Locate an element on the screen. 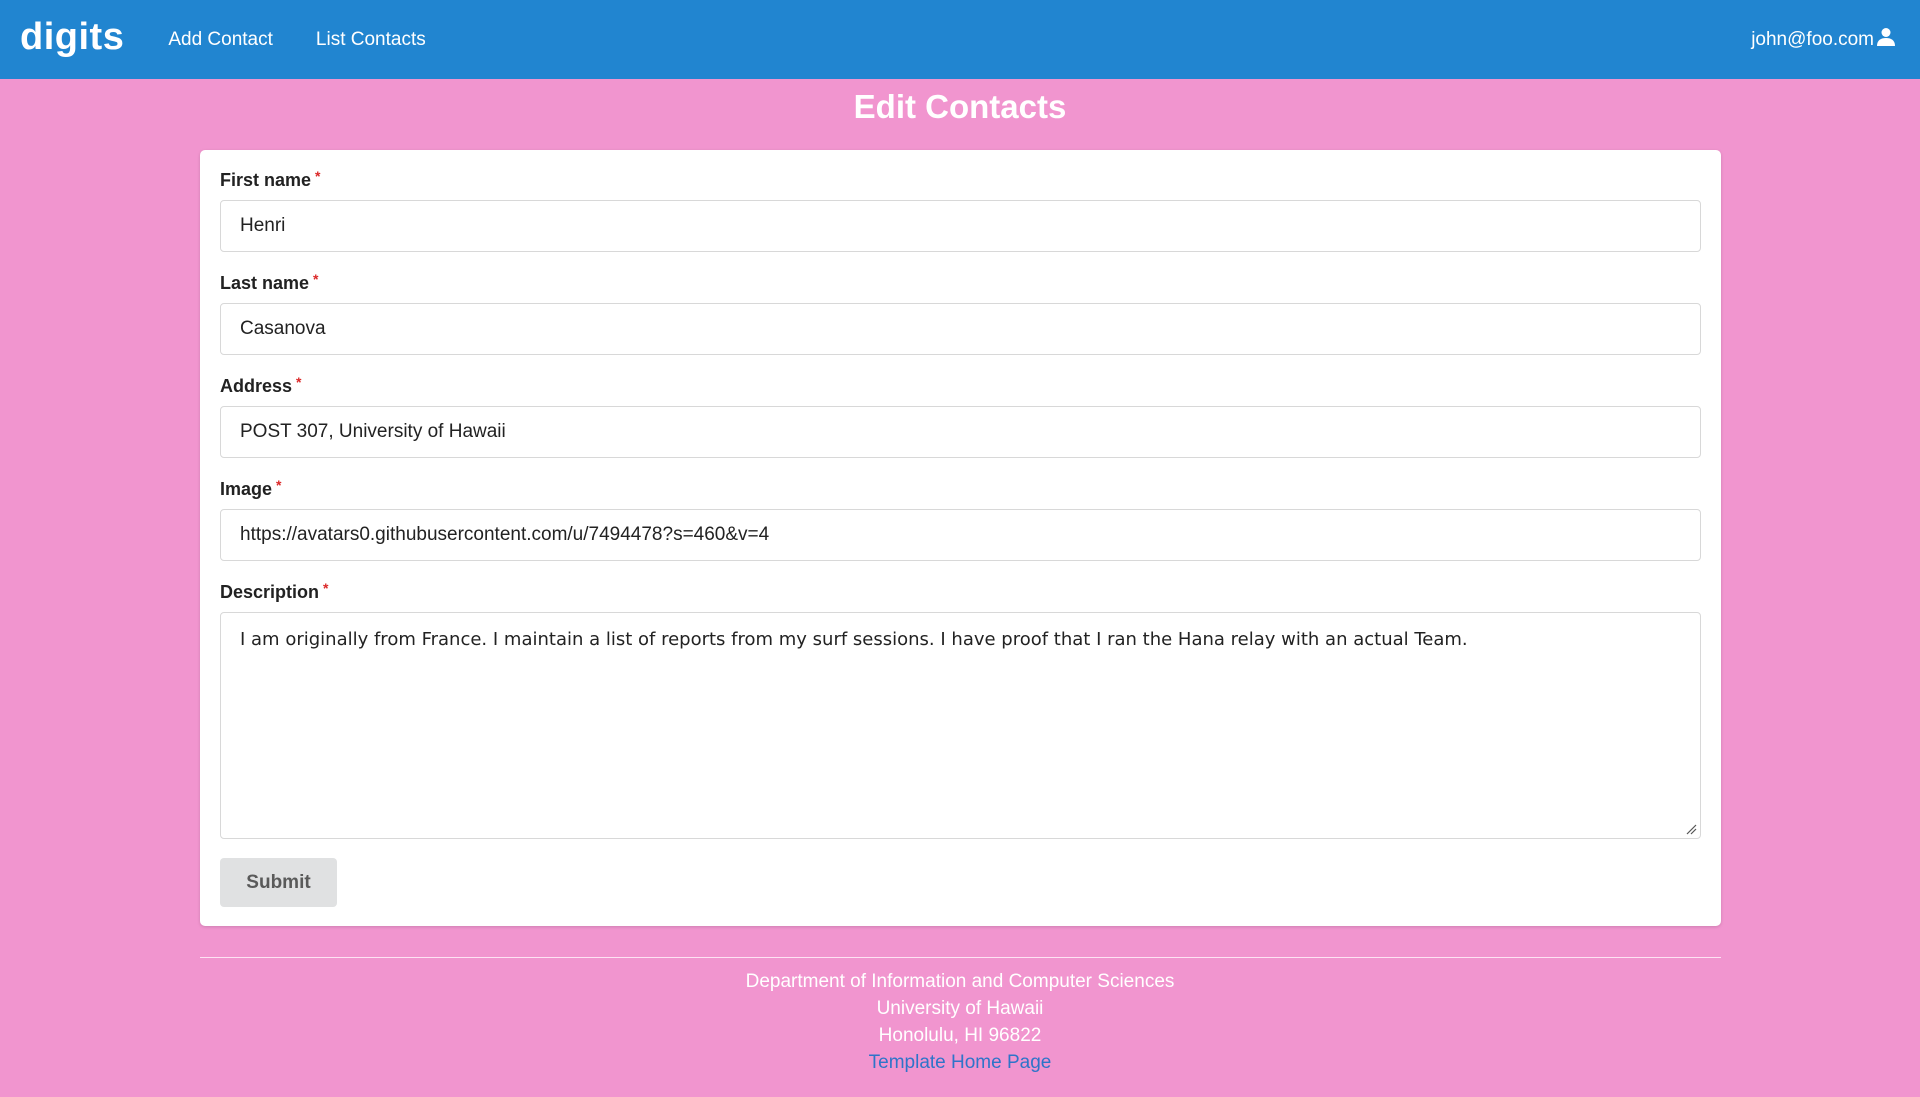 The height and width of the screenshot is (1097, 1920). page-title: Edit Contacts is located at coordinates (960, 106).